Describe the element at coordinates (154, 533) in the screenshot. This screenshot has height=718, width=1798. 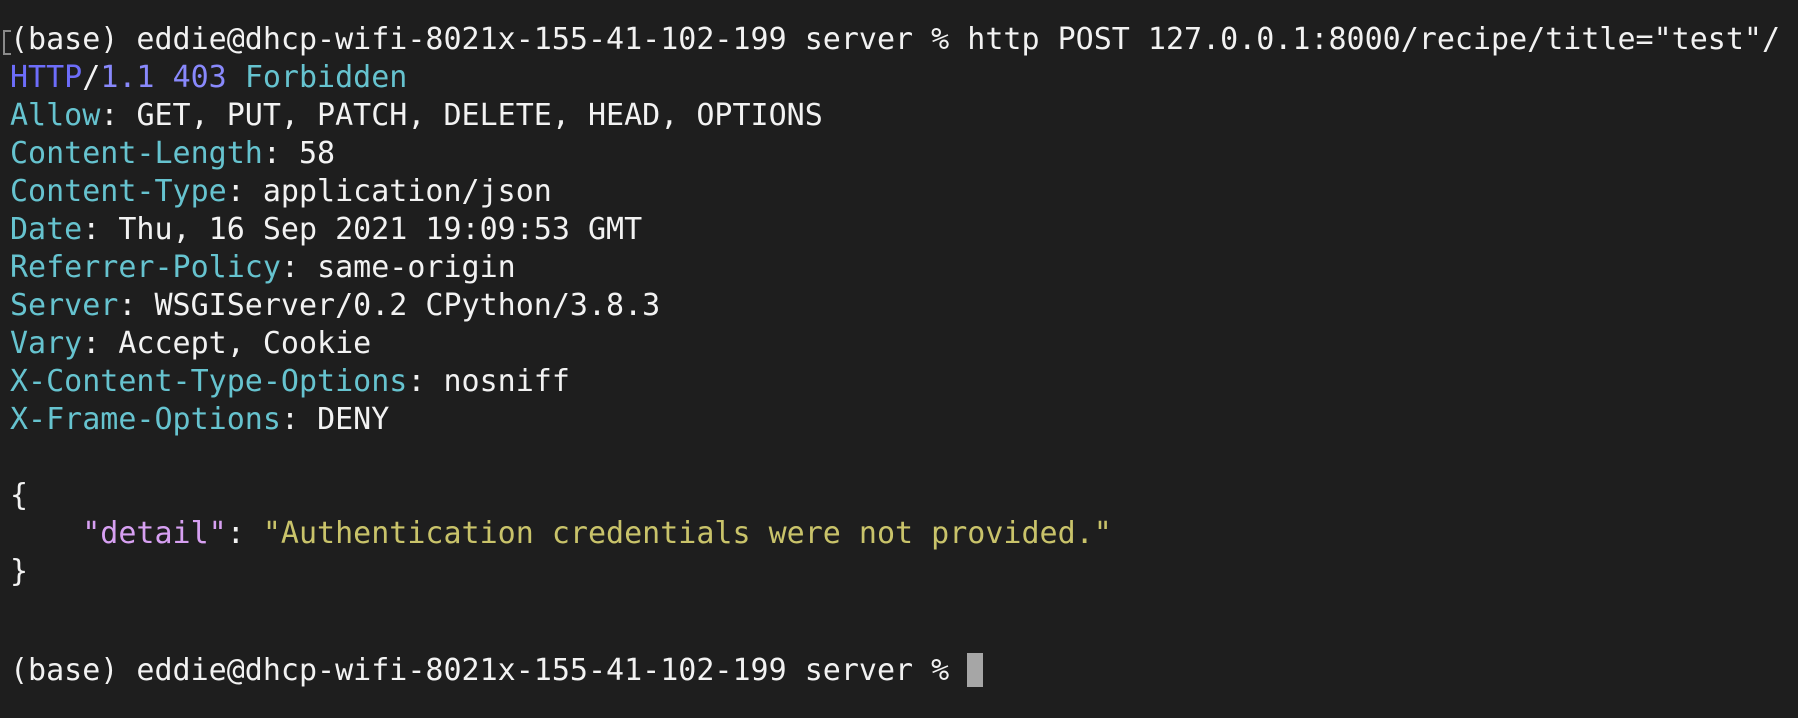
I see `json-key: "detail"` at that location.